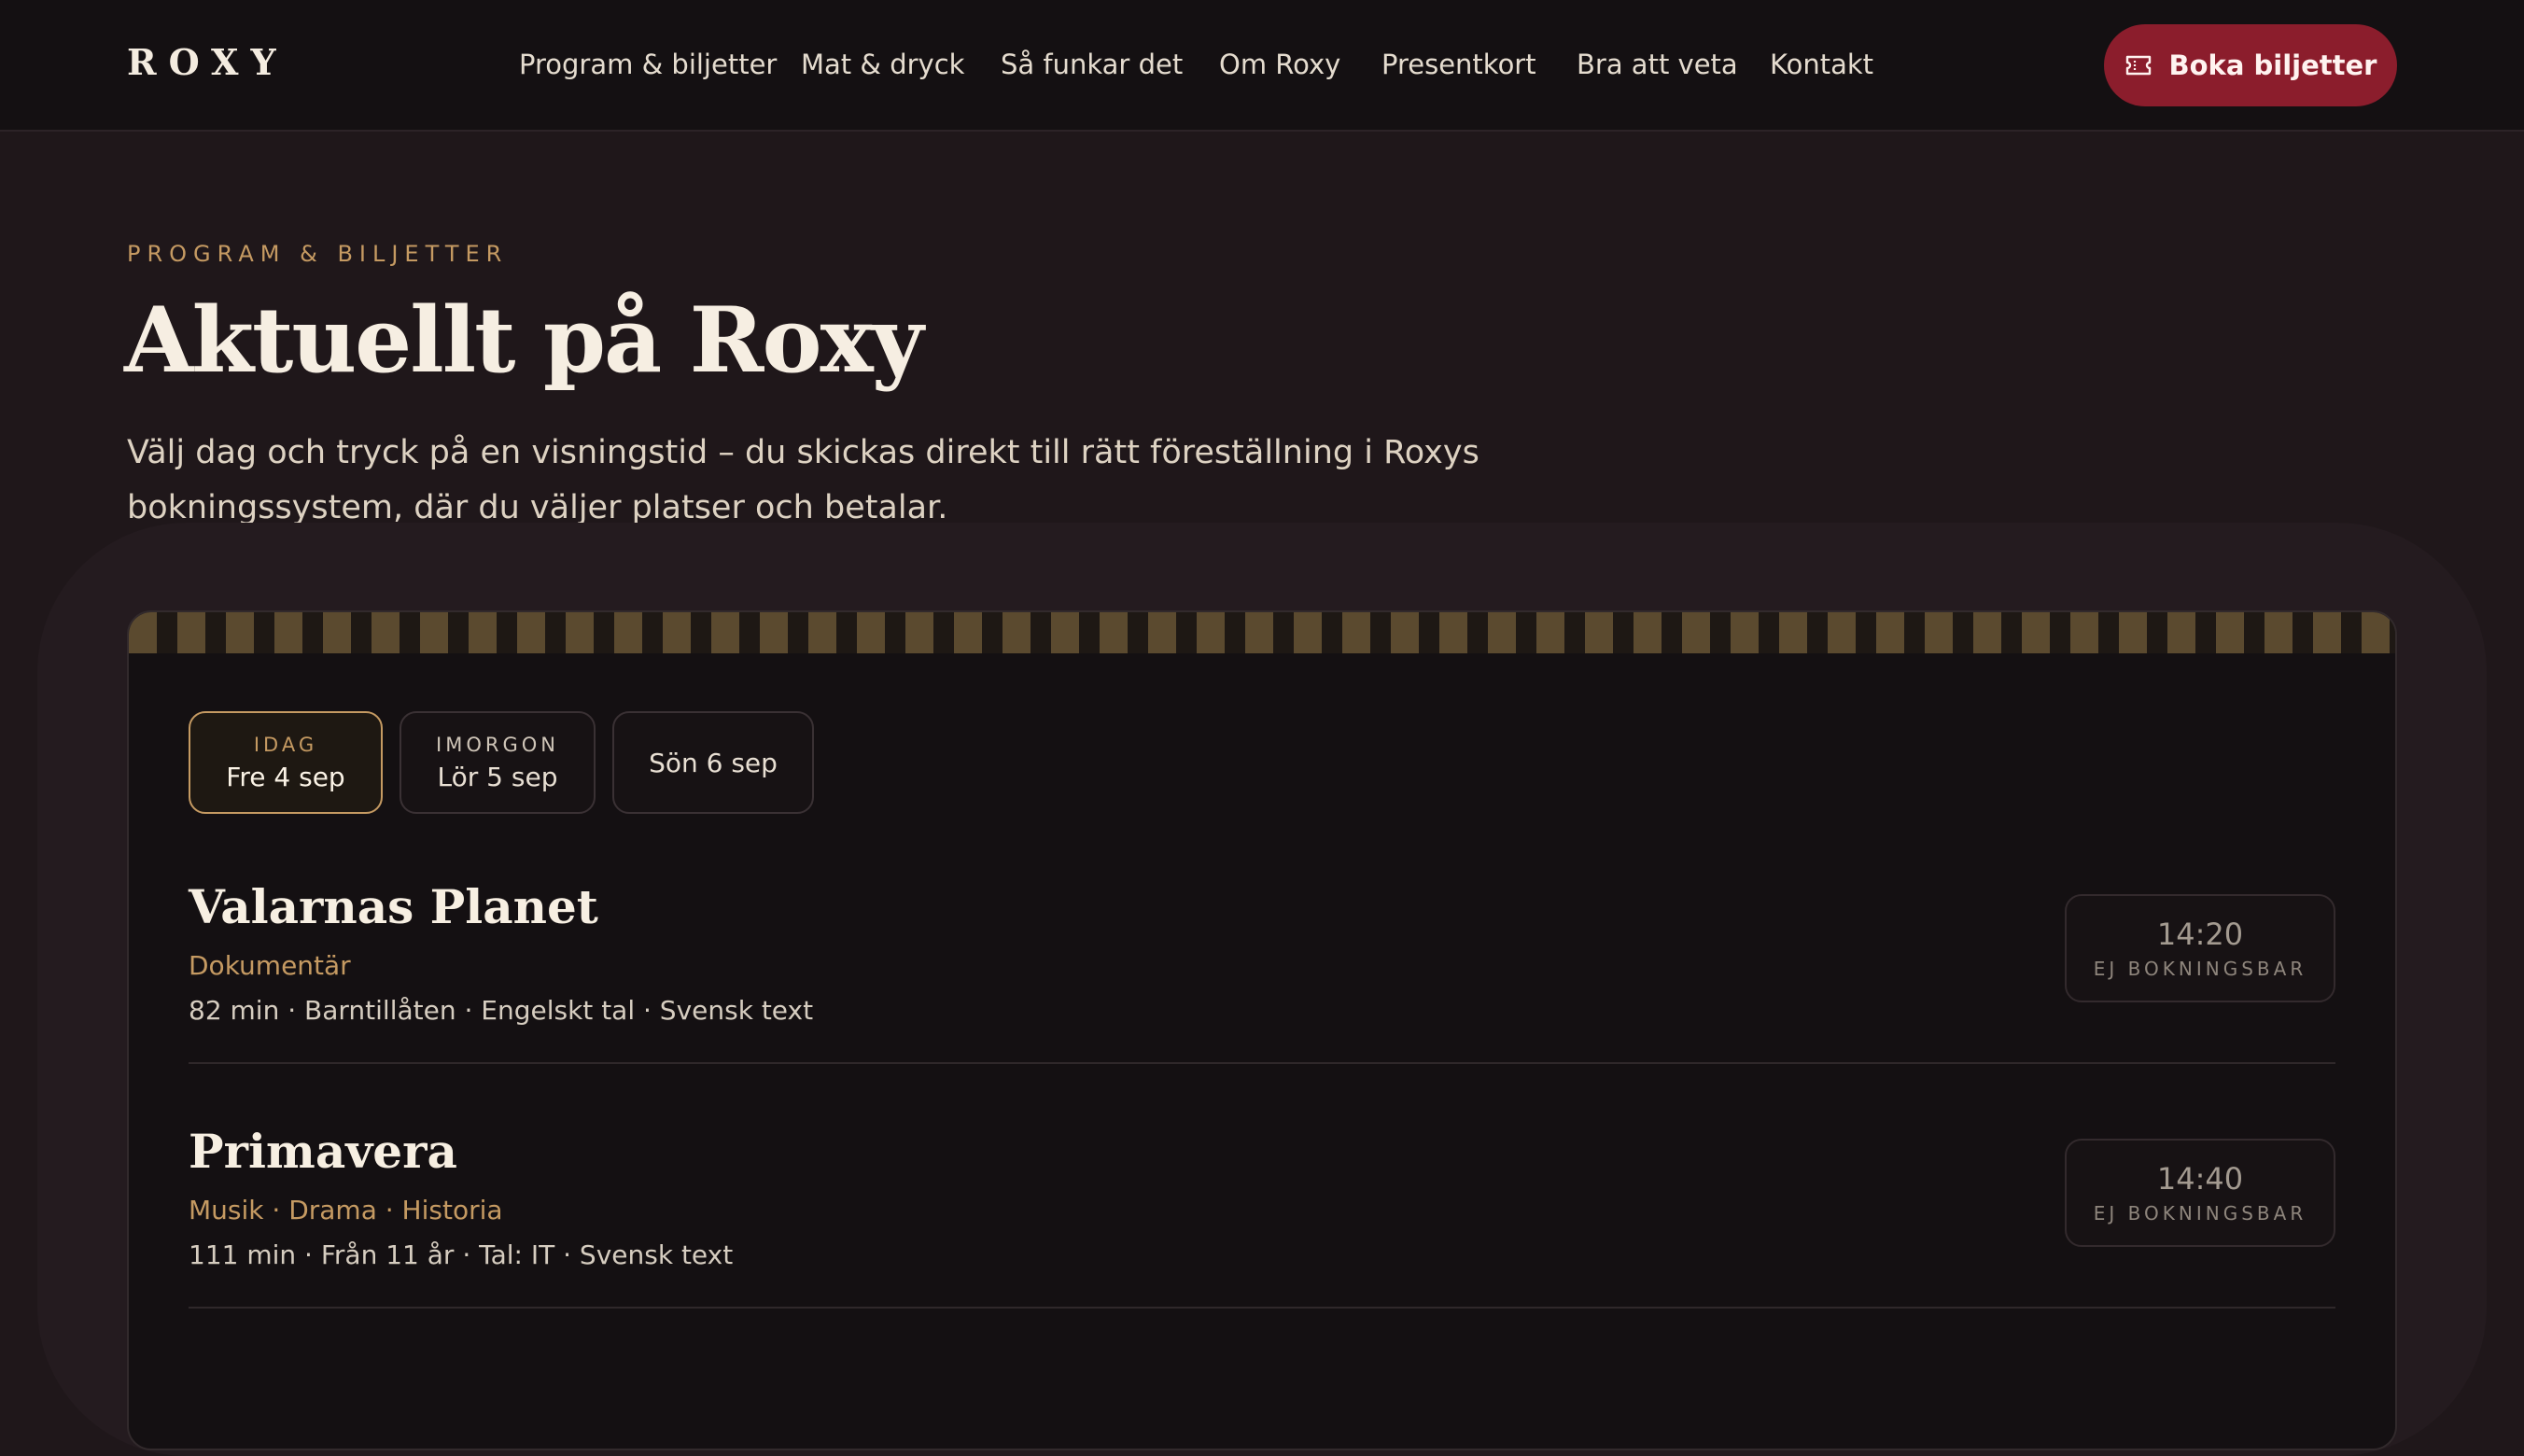  I want to click on date-tab-label: Fre 4 sep, so click(285, 776).